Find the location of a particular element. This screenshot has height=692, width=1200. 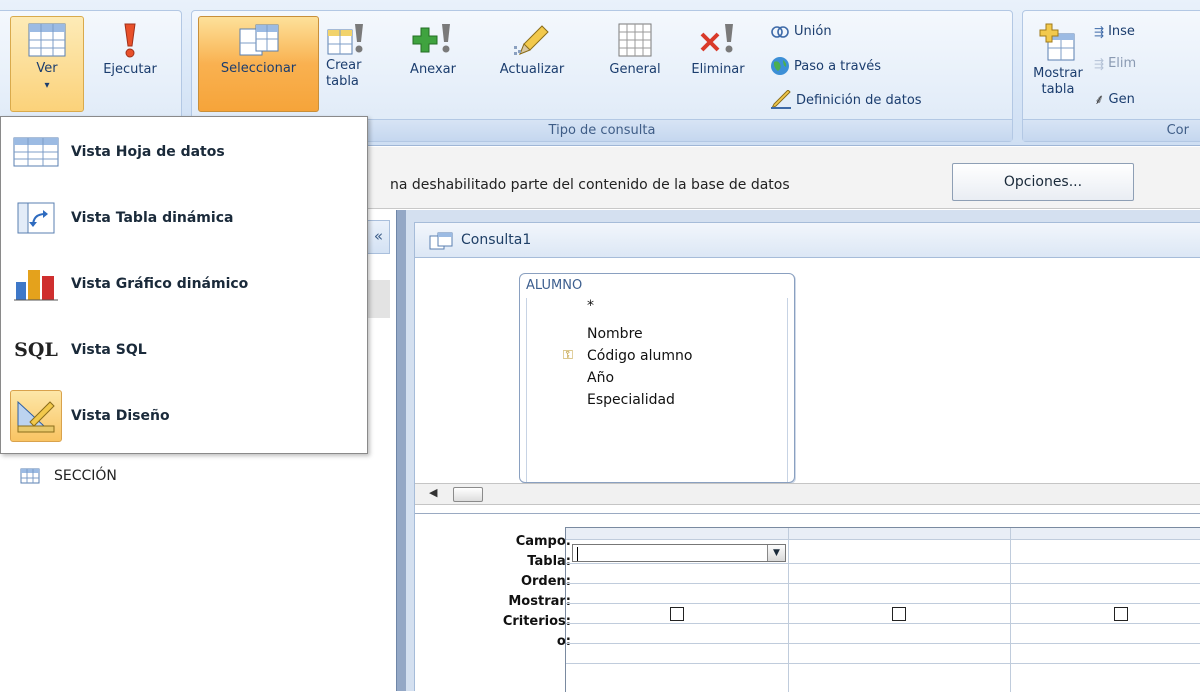

design-icon is located at coordinates (36, 416).